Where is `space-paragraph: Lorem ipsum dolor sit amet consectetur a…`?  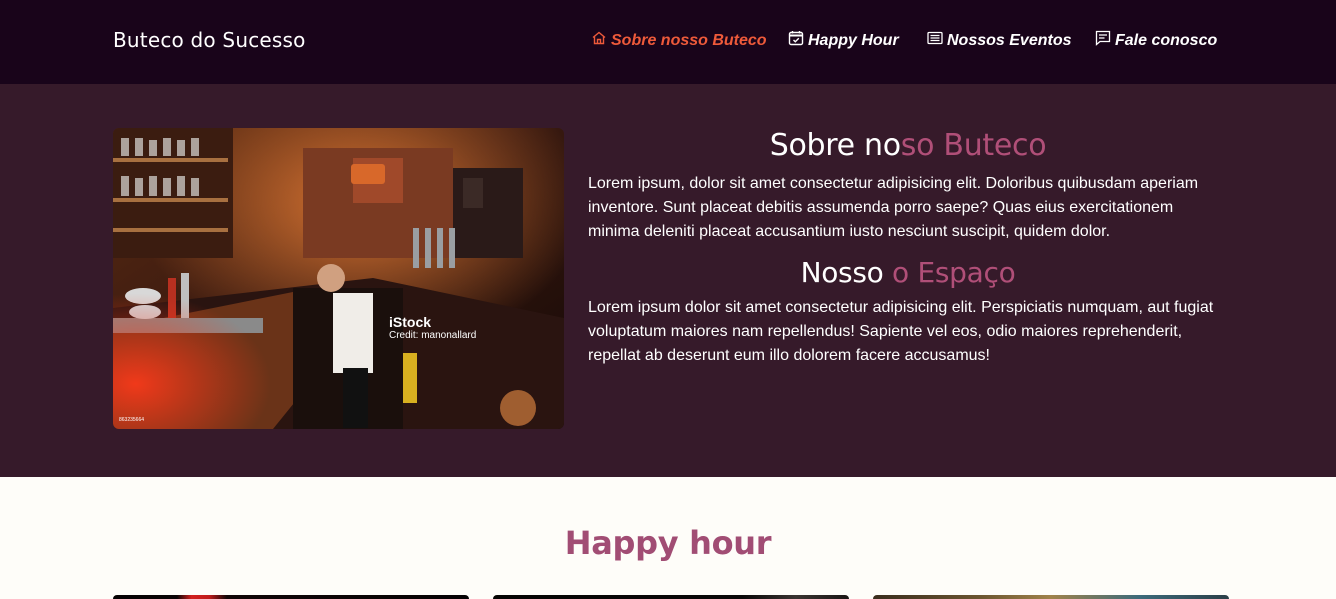
space-paragraph: Lorem ipsum dolor sit amet consectetur a… is located at coordinates (901, 331).